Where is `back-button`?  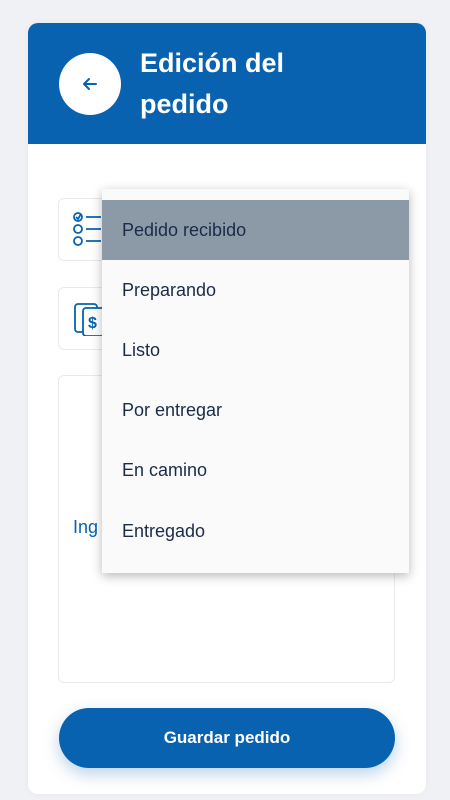 back-button is located at coordinates (90, 84).